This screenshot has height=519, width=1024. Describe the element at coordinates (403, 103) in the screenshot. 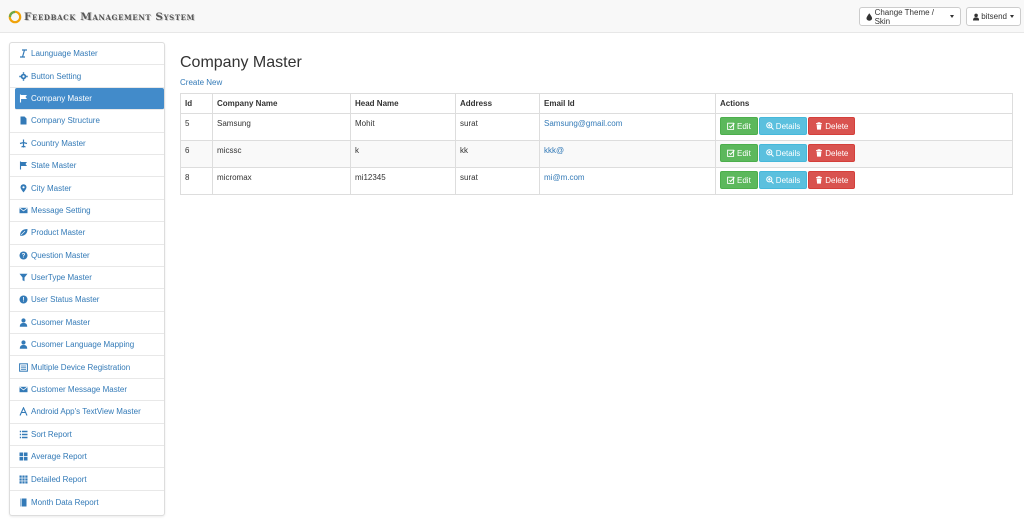

I see `column-header-head-name: Head Name` at that location.